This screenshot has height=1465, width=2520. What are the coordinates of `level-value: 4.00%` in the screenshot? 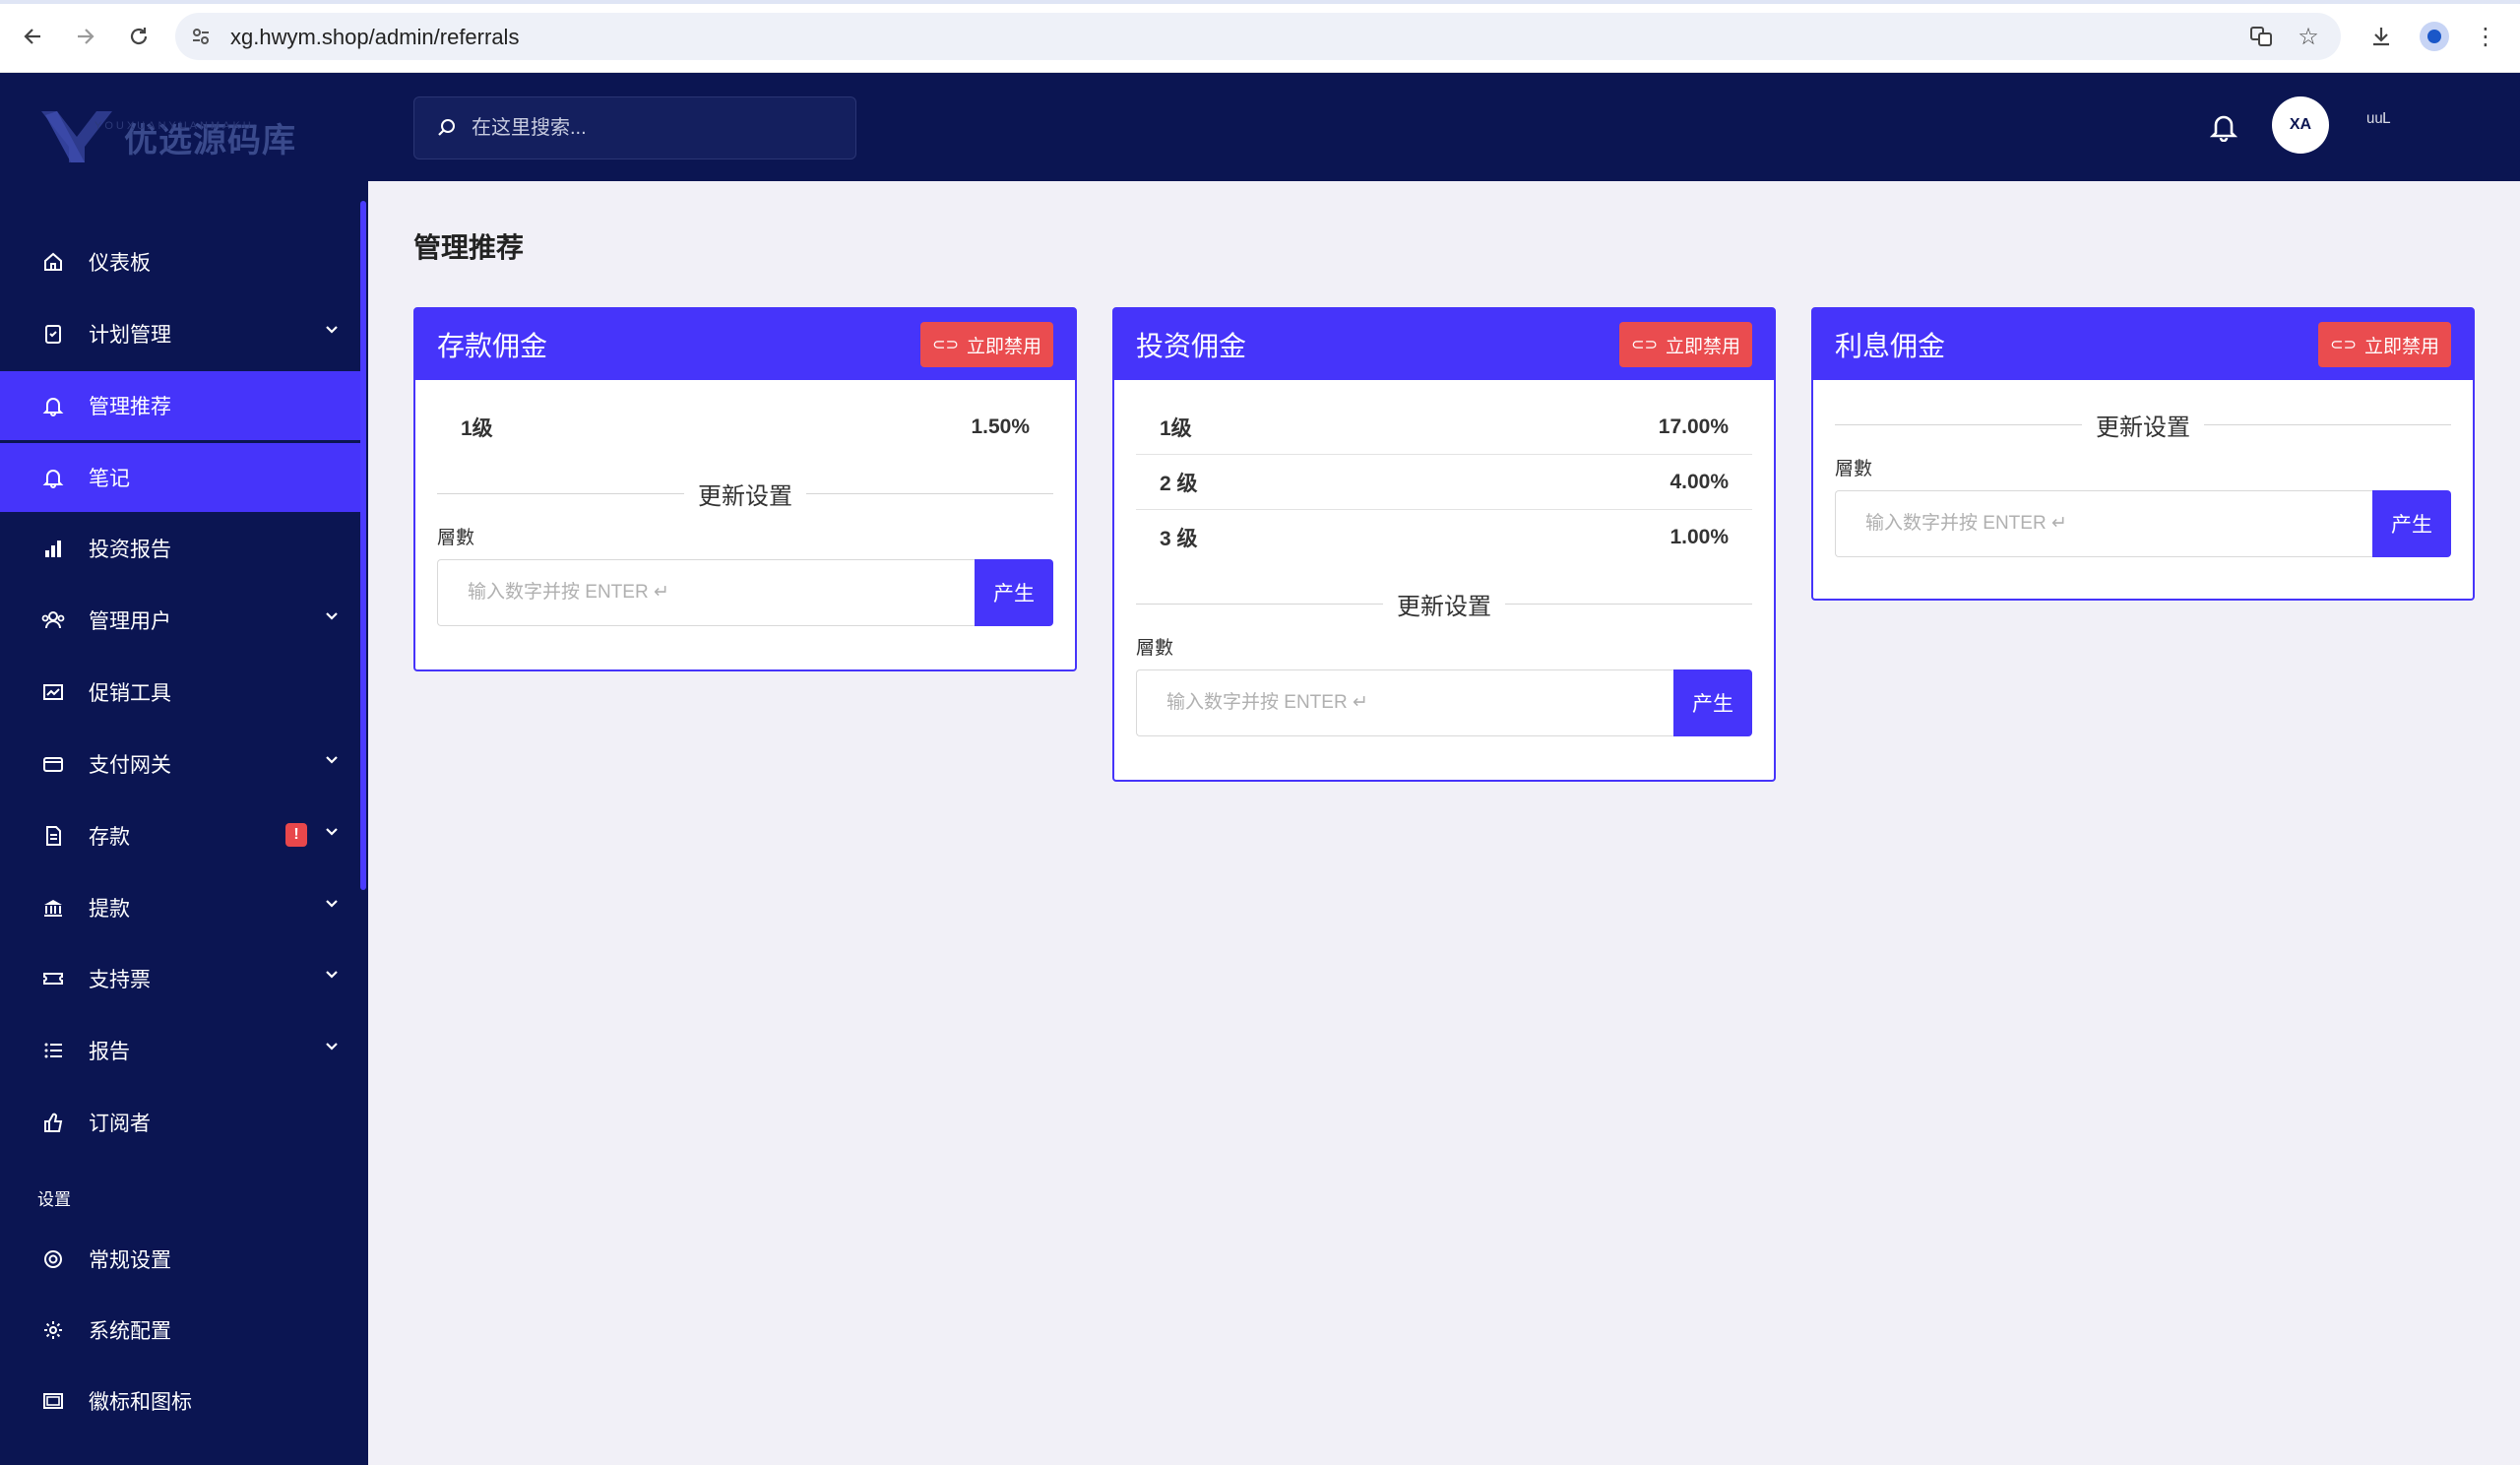 It's located at (1699, 482).